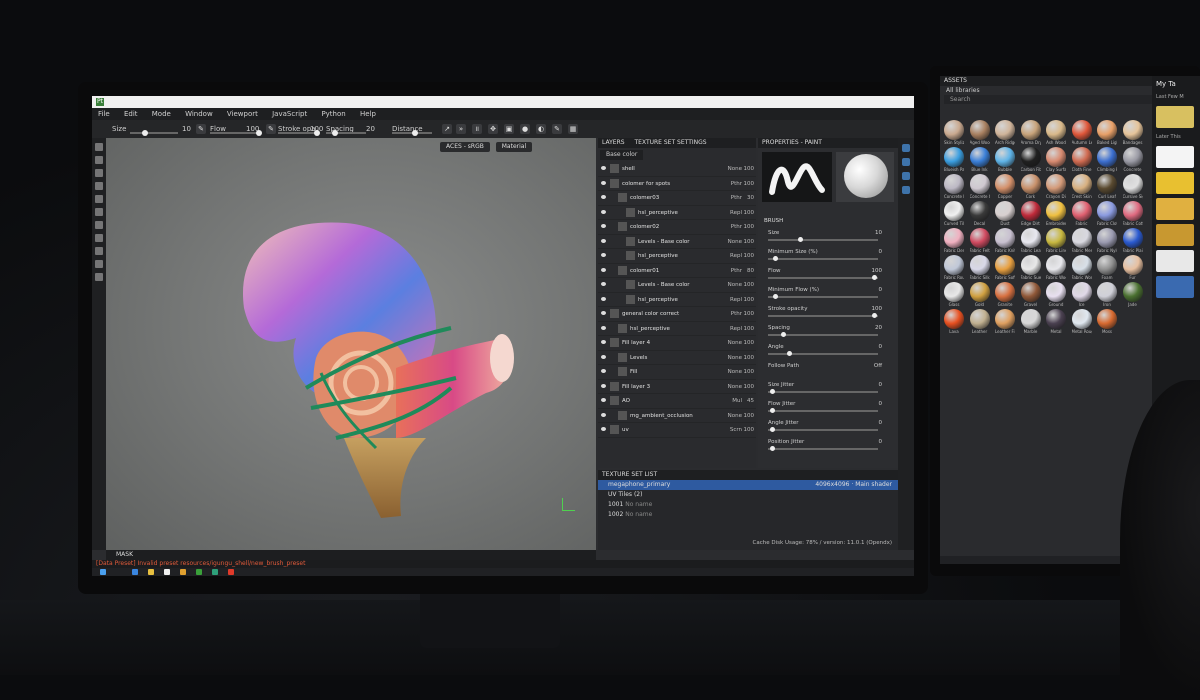 Image resolution: width=1200 pixels, height=700 pixels. Describe the element at coordinates (1030, 160) in the screenshot. I see `asset-material: Carbon Fiber` at that location.